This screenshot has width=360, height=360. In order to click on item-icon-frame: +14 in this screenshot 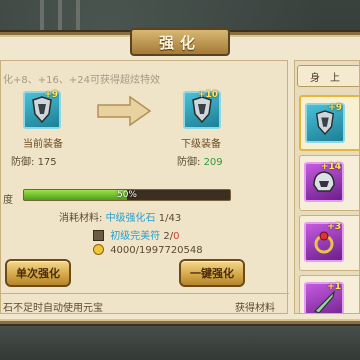, I will do `click(324, 182)`.